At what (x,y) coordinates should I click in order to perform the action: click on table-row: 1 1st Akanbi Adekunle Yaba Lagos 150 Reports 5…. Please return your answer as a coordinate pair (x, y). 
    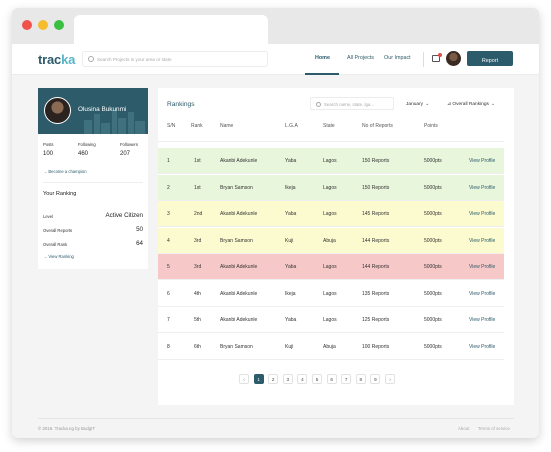
    Looking at the image, I should click on (331, 161).